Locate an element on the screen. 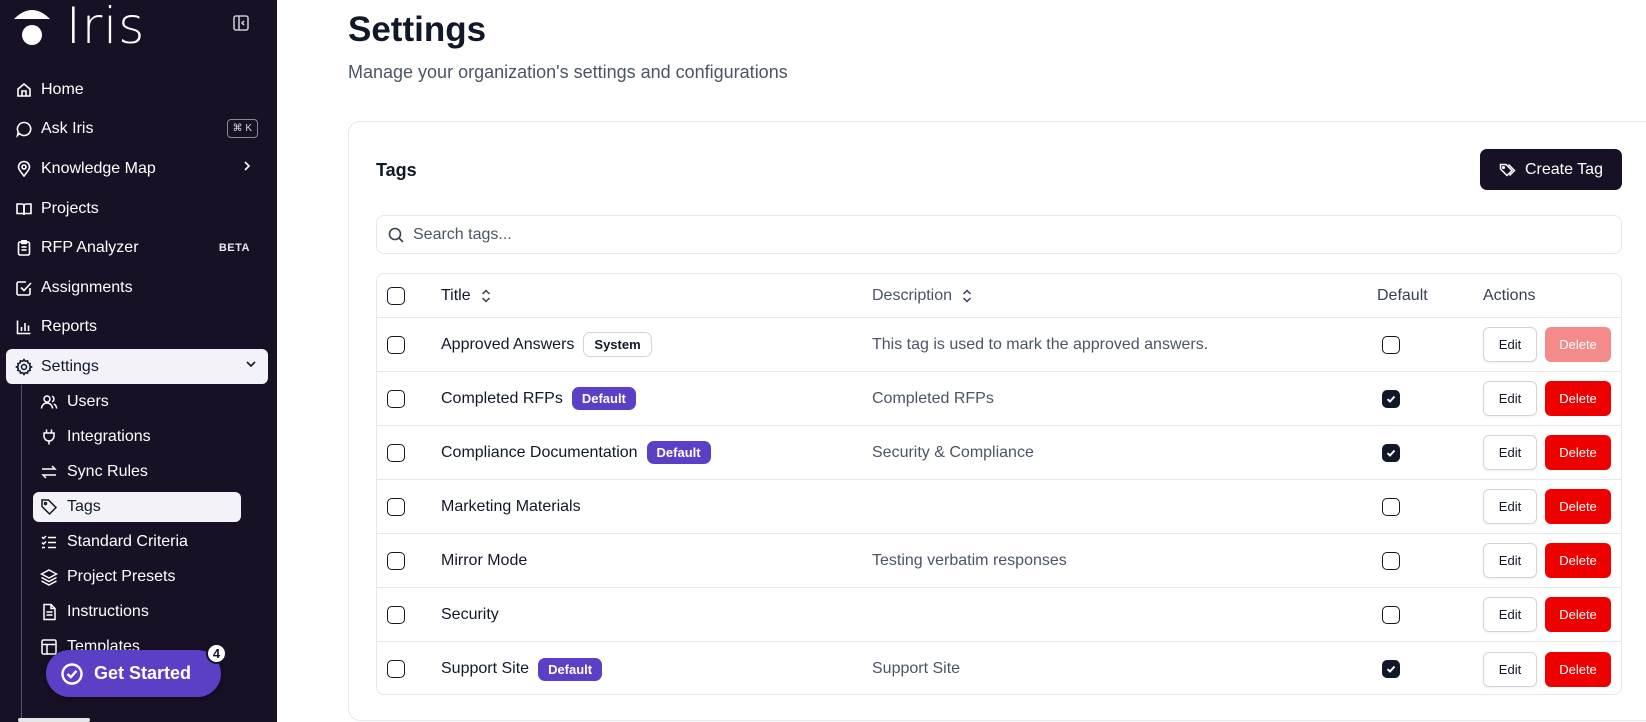 This screenshot has height=722, width=1646. iris-logo-icon is located at coordinates (32, 27).